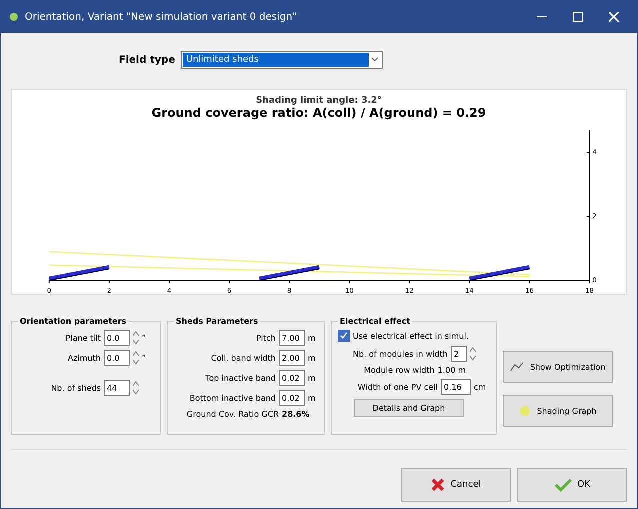  Describe the element at coordinates (266, 338) in the screenshot. I see `field-label: Pitch` at that location.